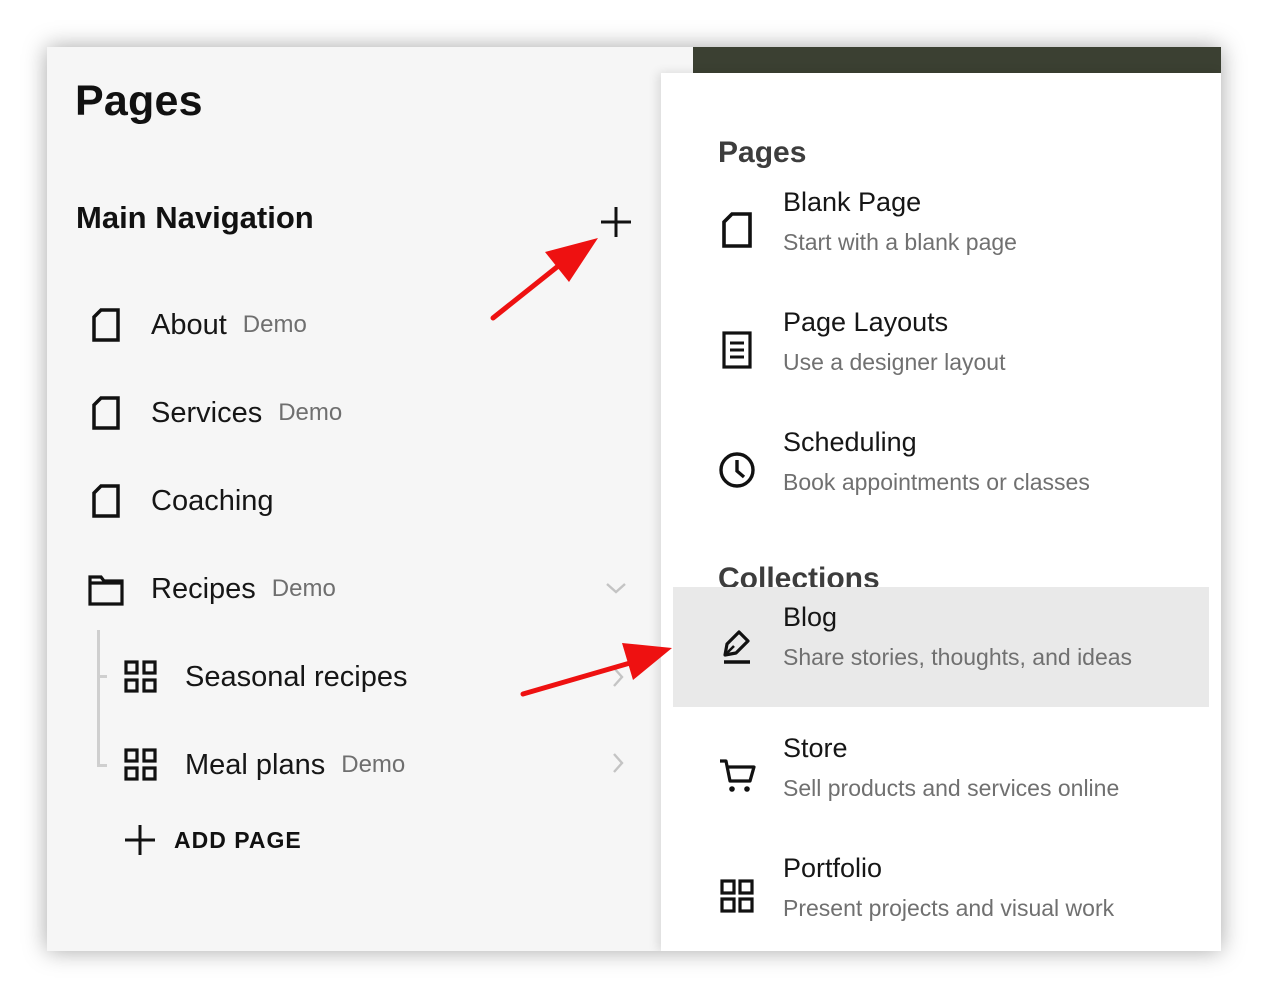  What do you see at coordinates (103, 698) in the screenshot?
I see `tree-connector` at bounding box center [103, 698].